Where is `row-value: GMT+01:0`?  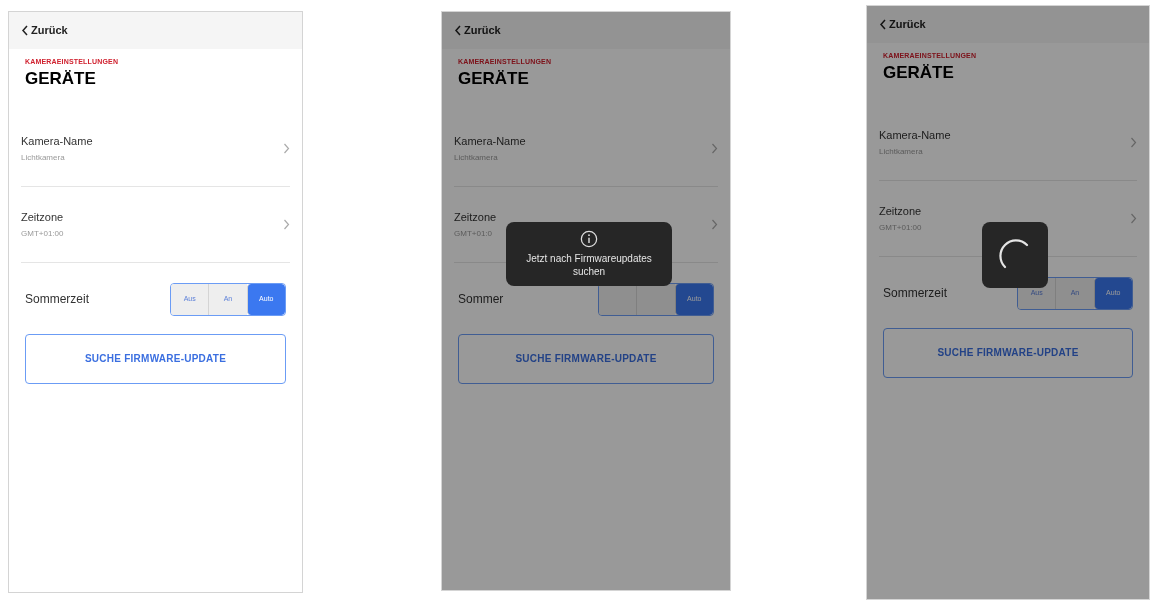
row-value: GMT+01:0 is located at coordinates (473, 233).